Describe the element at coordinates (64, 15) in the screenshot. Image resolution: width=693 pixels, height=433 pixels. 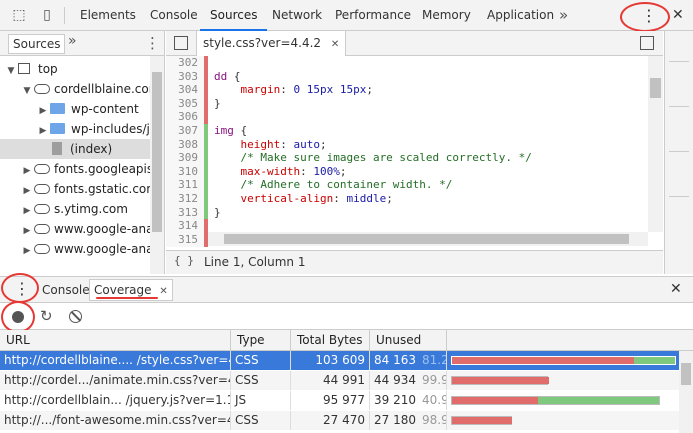
I see `toolbar-divider` at that location.